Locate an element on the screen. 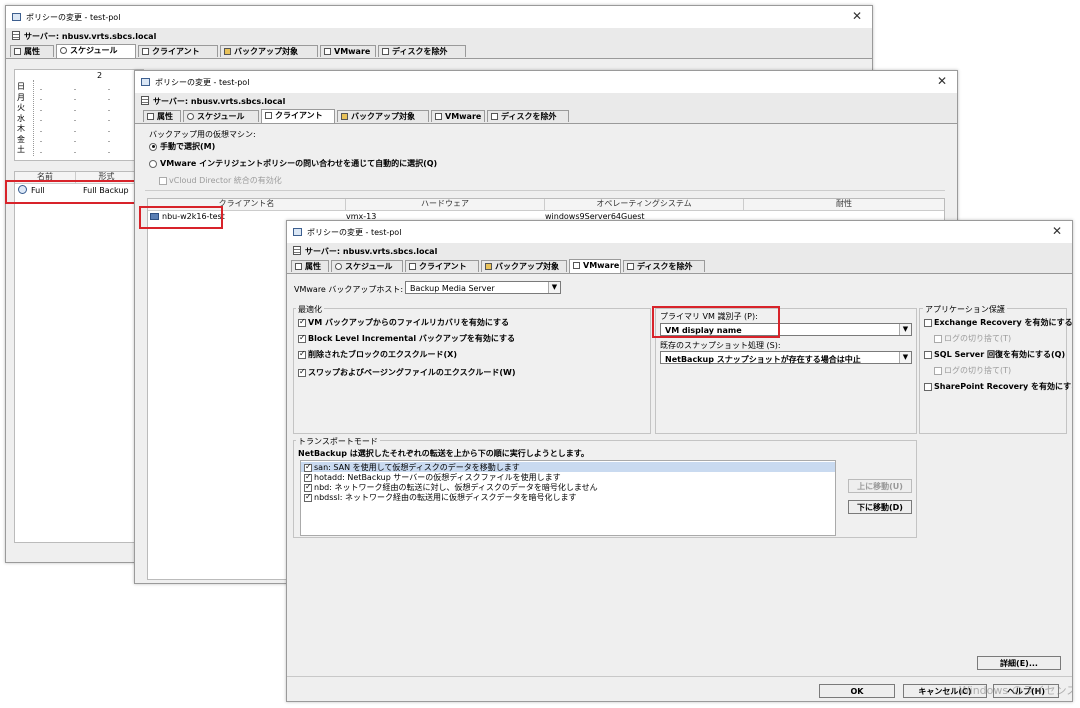  server-label: サーバー: nbusv.vrts.sbcs.local is located at coordinates (371, 251).